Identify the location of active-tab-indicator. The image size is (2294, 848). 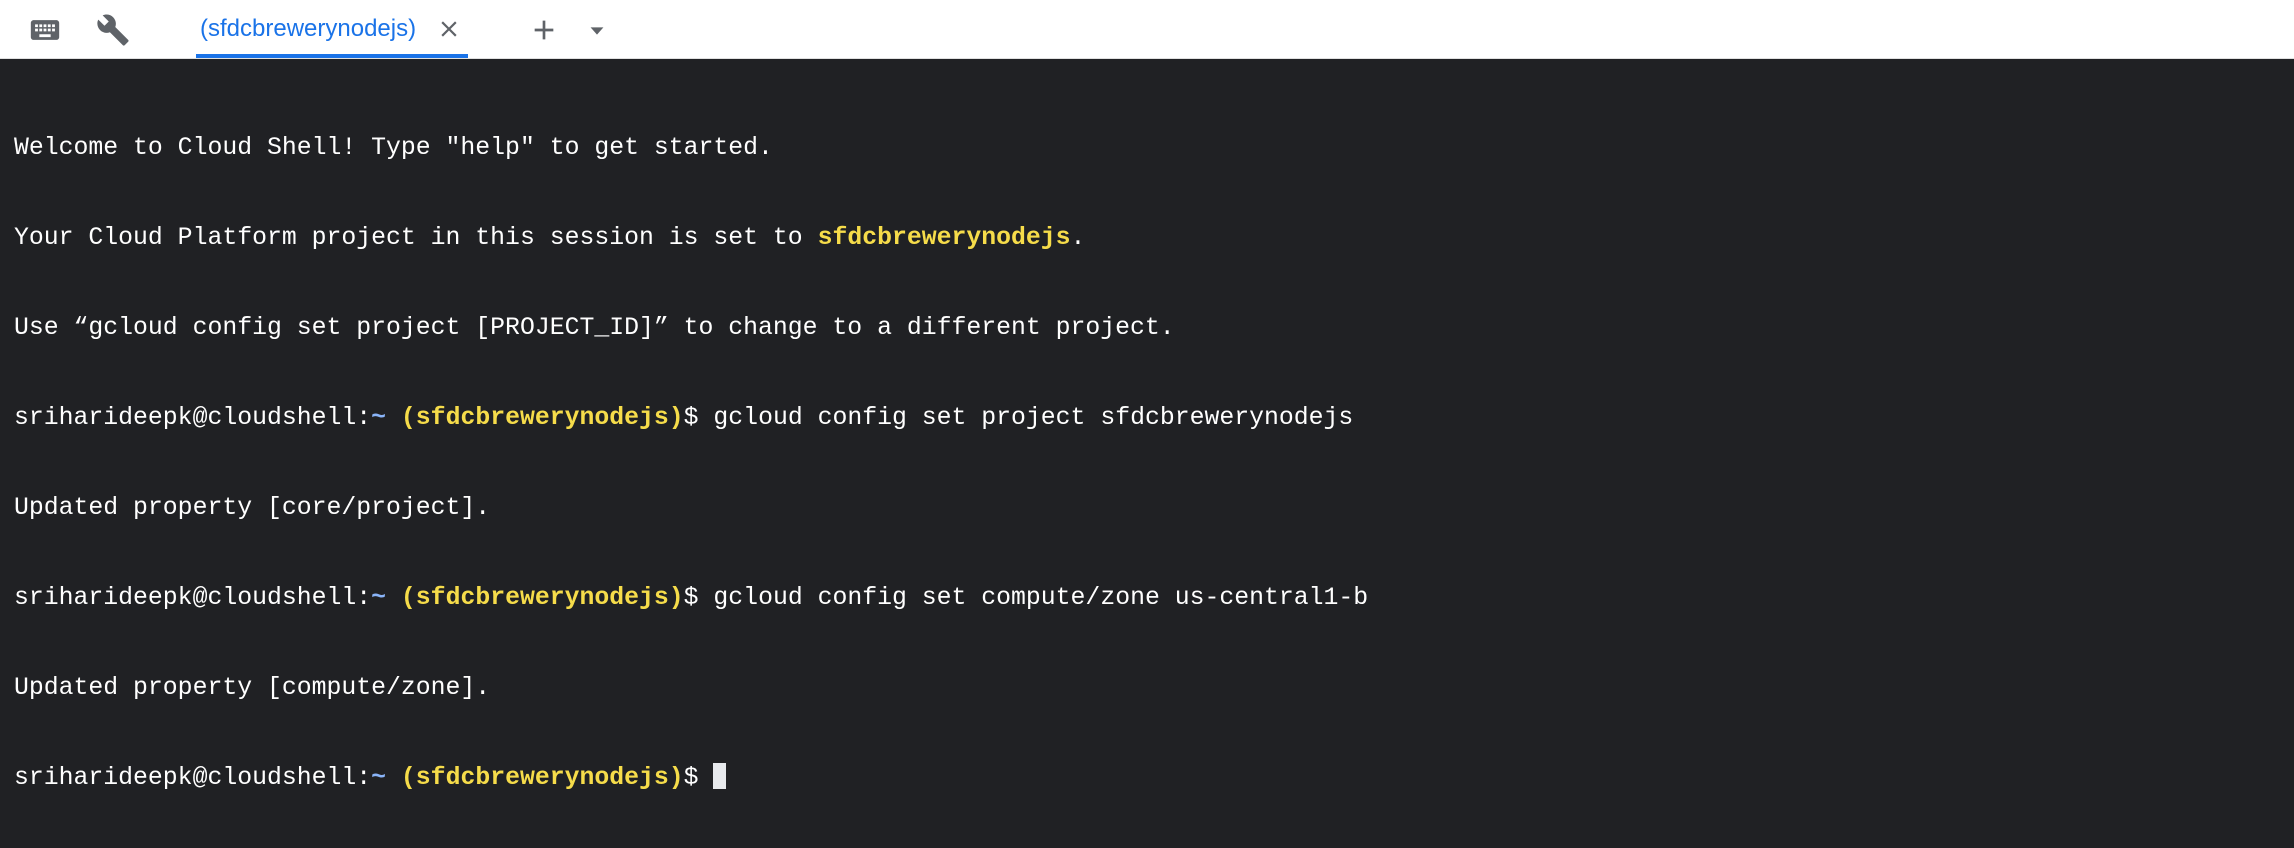
(332, 56).